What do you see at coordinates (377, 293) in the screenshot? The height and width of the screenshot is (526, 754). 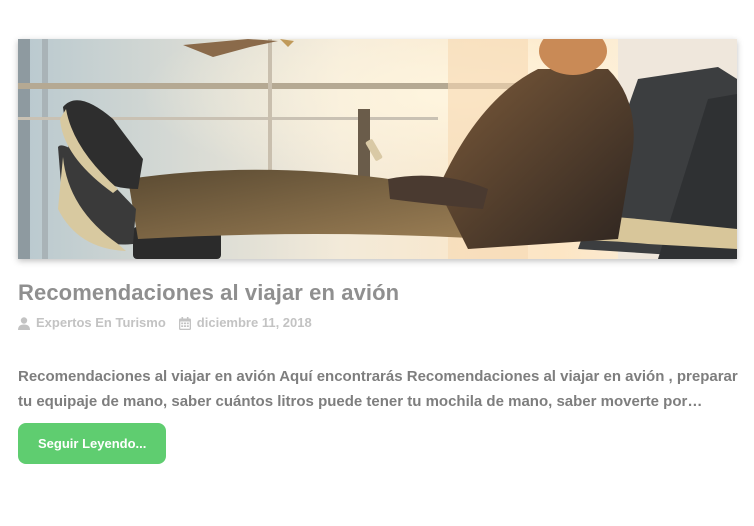 I see `post-title: Recomendaciones al viajar en avión` at bounding box center [377, 293].